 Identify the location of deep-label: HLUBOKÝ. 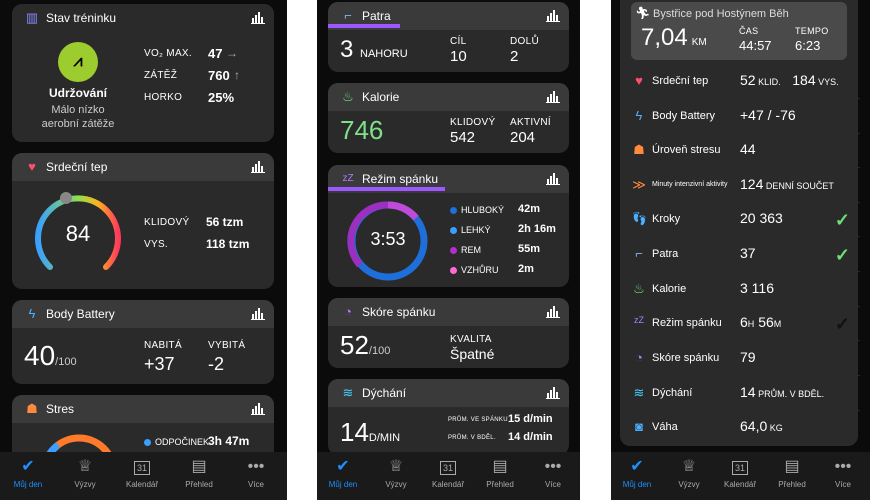
(477, 210).